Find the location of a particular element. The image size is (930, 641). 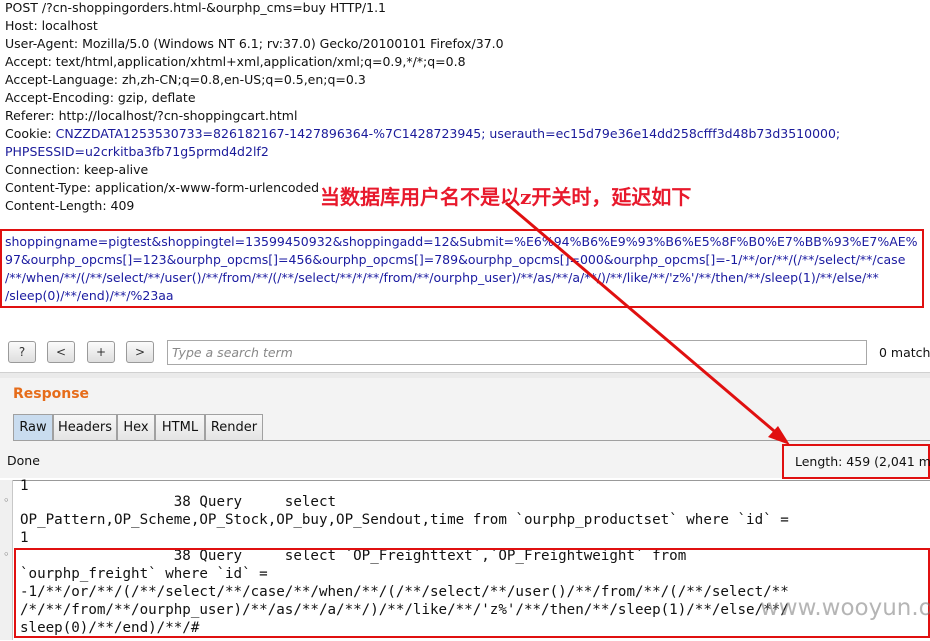

request-body-line: /sleep(0)/**/end)/**/%23aa is located at coordinates (89, 295).